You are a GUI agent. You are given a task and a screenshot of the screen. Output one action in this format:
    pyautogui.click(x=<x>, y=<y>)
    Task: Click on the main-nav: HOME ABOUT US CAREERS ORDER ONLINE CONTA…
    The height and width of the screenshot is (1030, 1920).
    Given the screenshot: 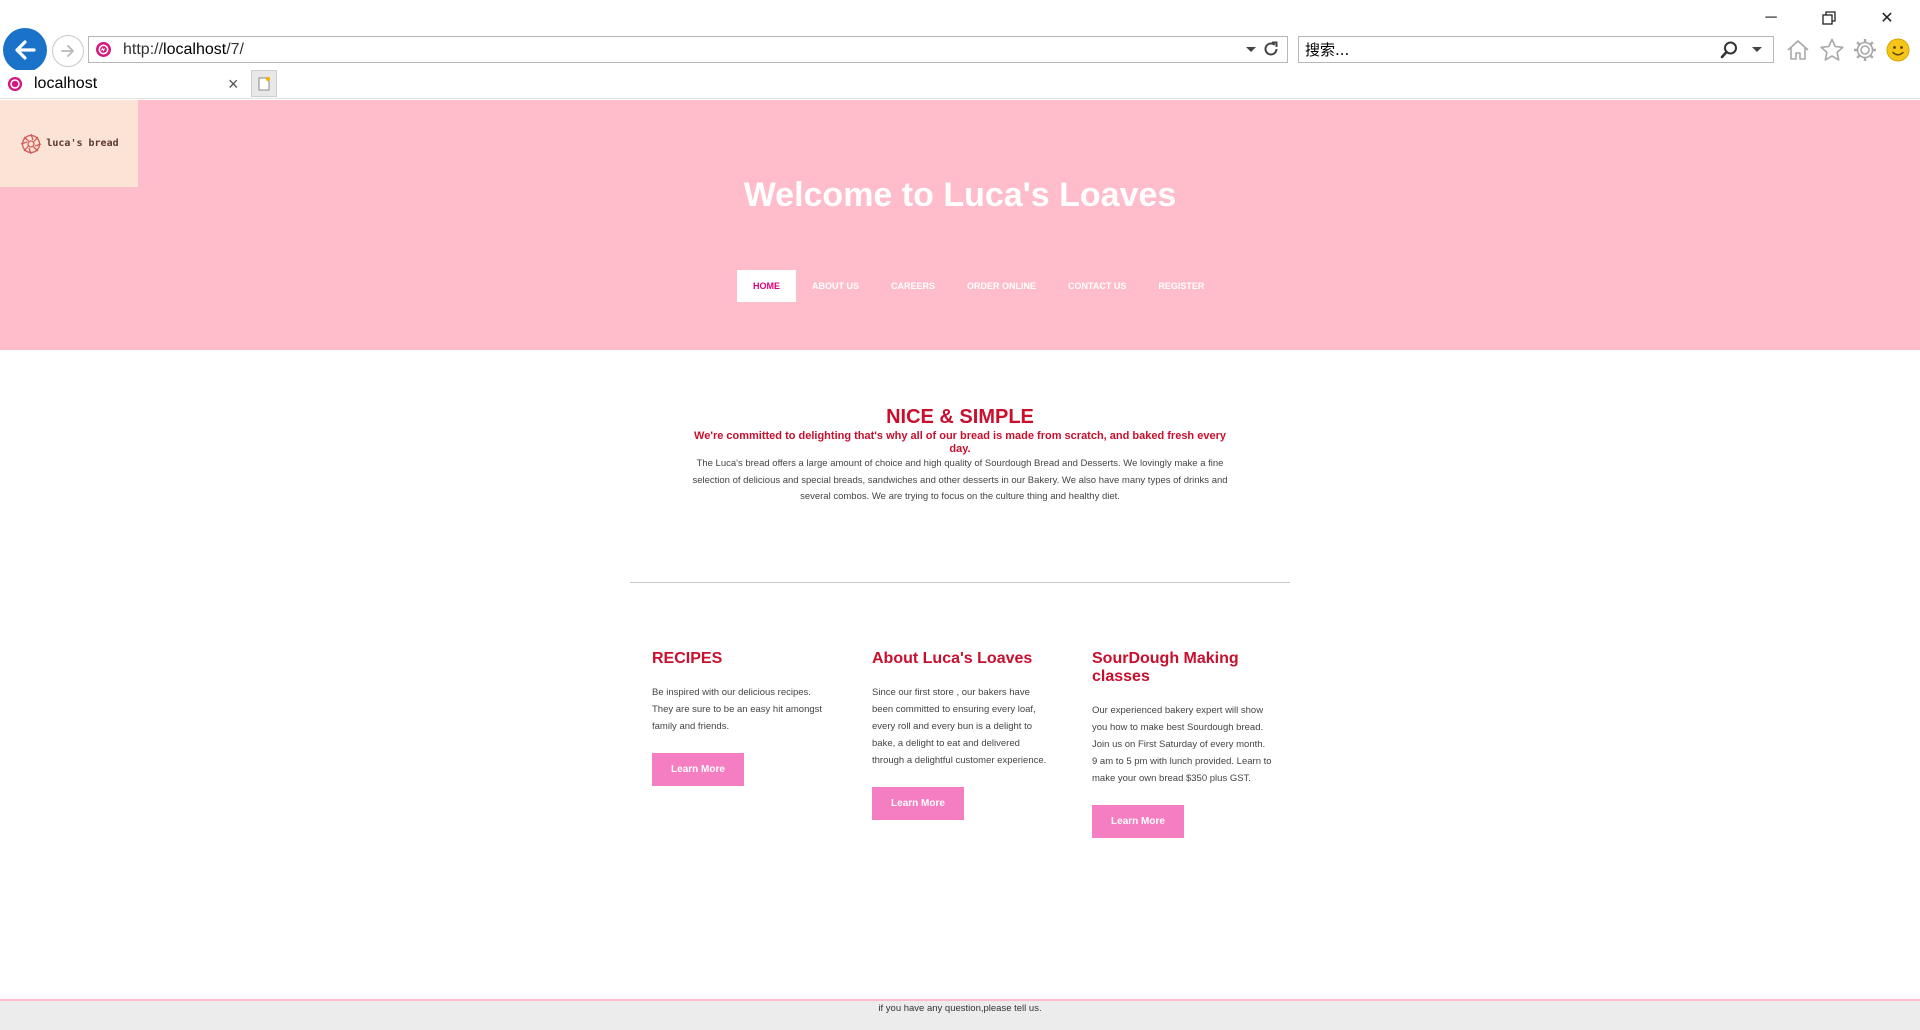 What is the action you would take?
    pyautogui.click(x=978, y=286)
    